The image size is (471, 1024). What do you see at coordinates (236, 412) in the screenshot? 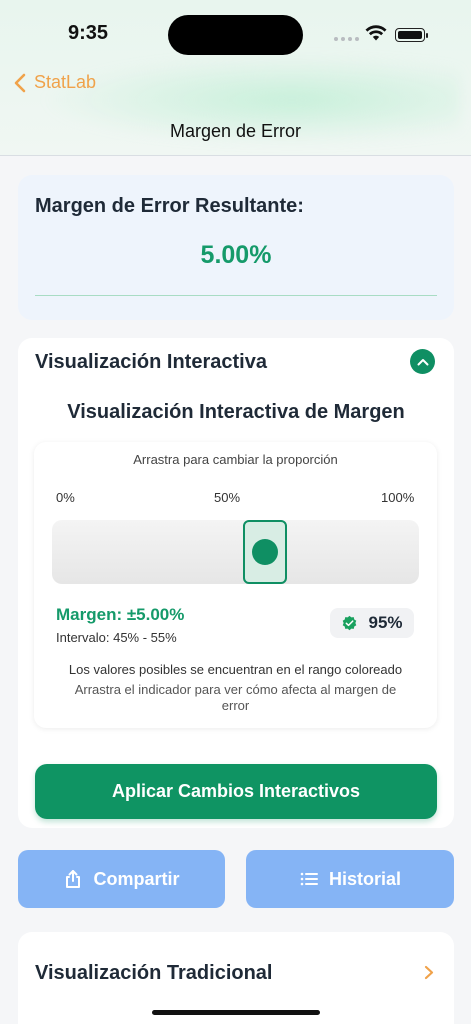
I see `visualization-title: Visualización Interactiva de Margen` at bounding box center [236, 412].